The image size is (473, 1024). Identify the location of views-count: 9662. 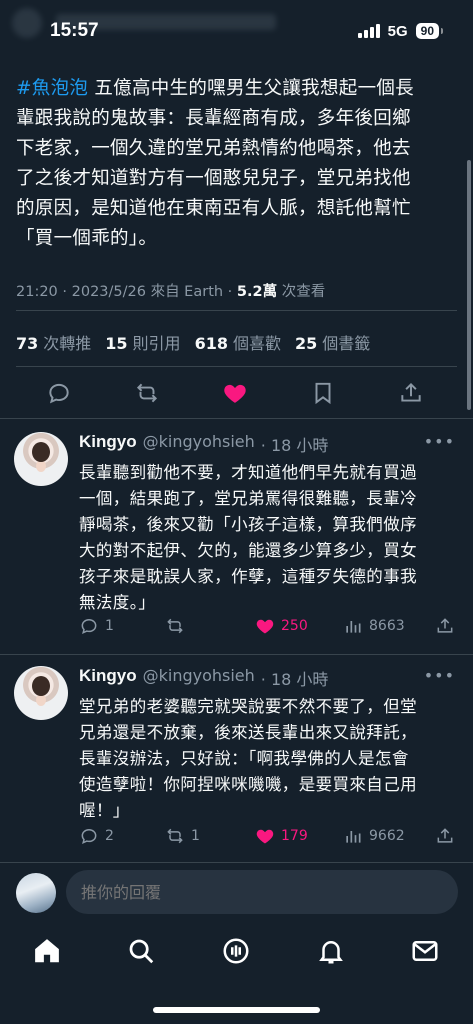
(387, 836).